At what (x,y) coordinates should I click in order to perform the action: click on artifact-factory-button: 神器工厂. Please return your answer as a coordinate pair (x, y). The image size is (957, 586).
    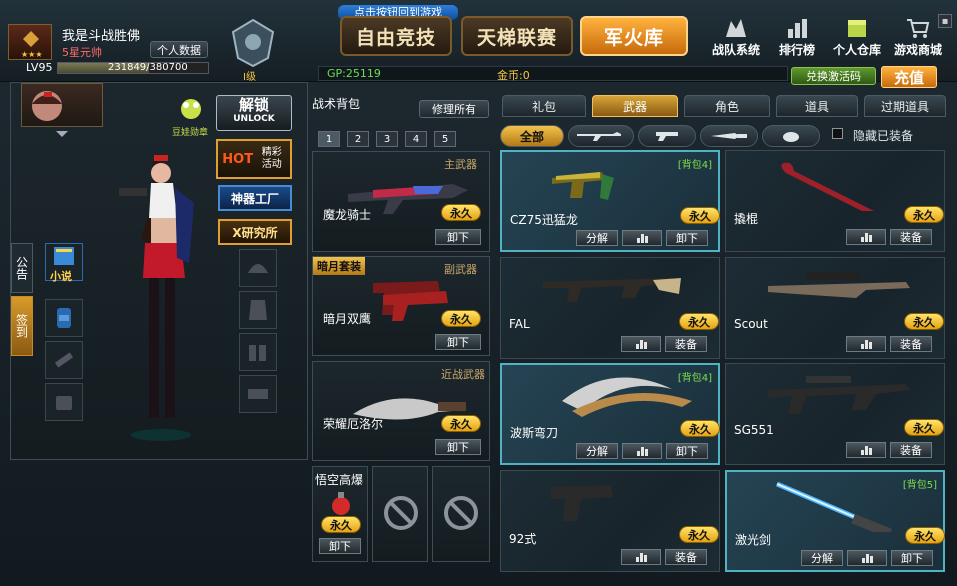
    Looking at the image, I should click on (255, 198).